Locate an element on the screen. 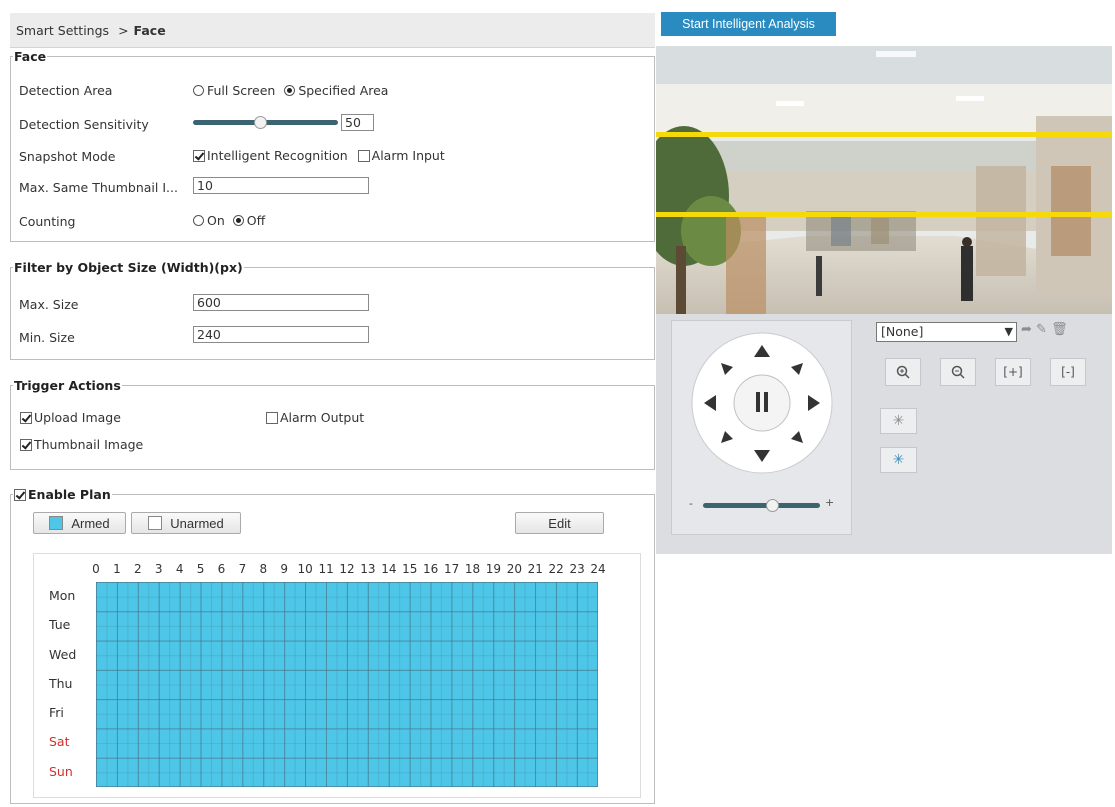 The width and height of the screenshot is (1115, 807). thumbnail-image-checkbox is located at coordinates (26, 445).